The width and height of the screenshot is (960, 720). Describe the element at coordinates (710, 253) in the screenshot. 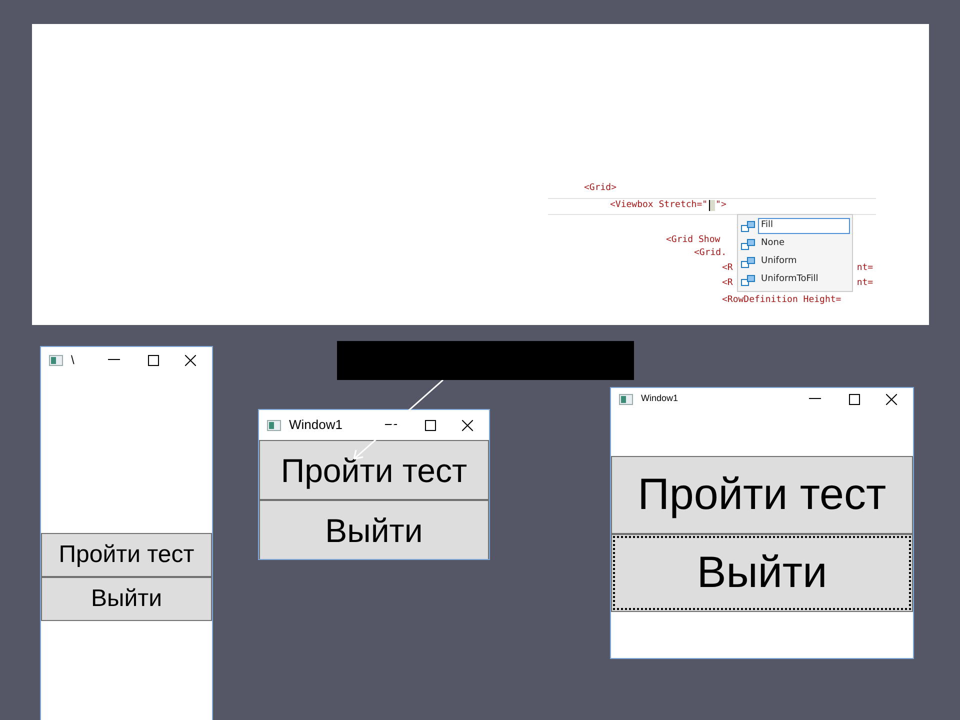

I see `code-text: <Grid.` at that location.